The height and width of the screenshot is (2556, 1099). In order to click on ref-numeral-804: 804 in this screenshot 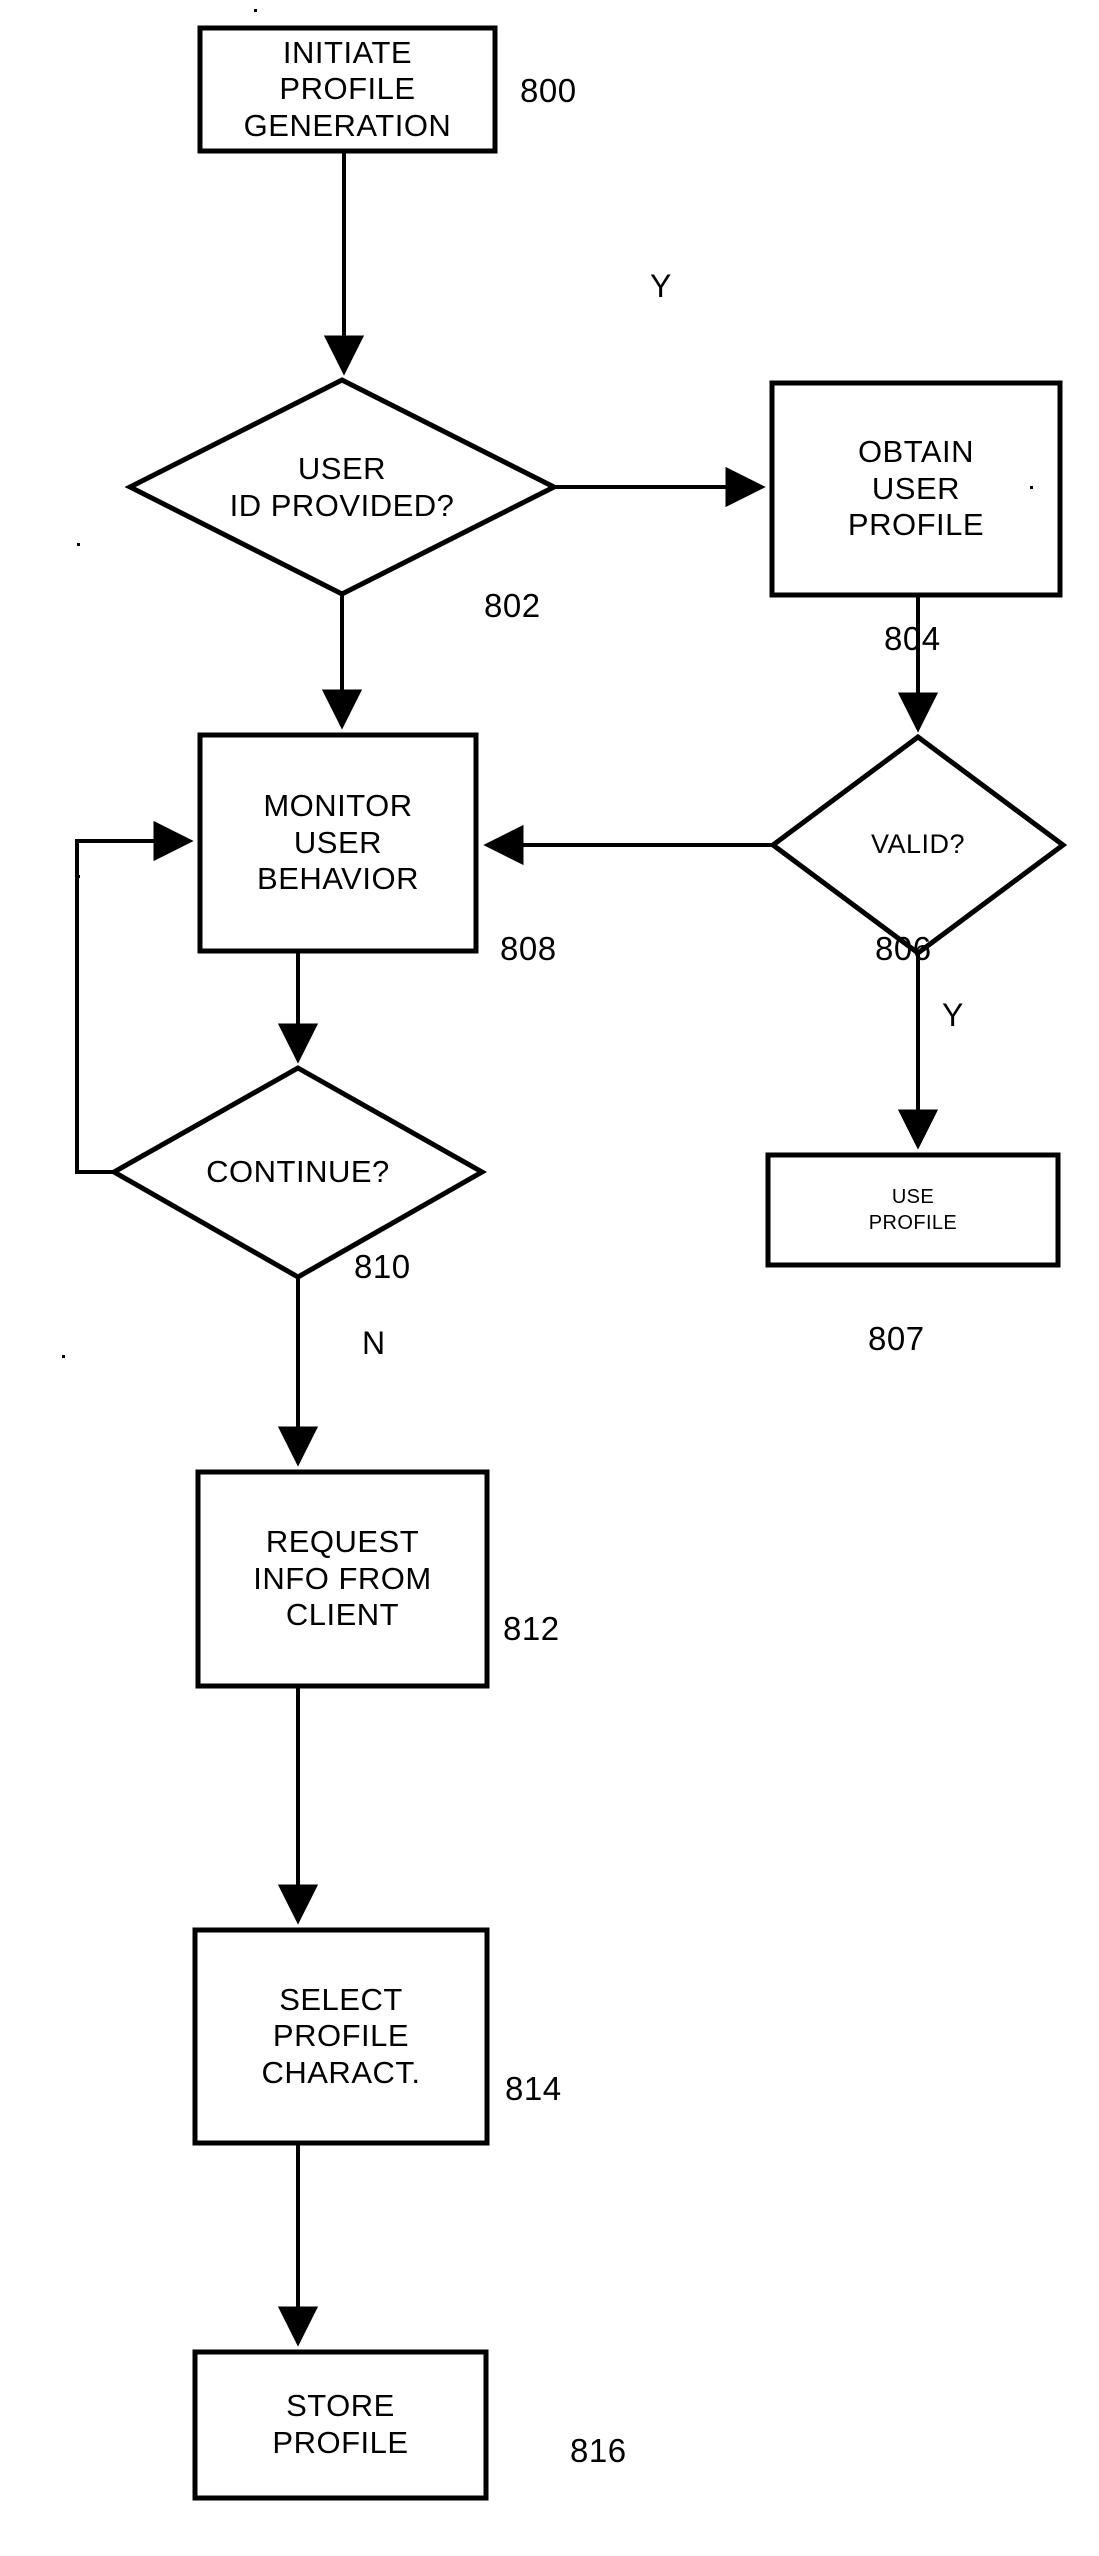, I will do `click(912, 638)`.